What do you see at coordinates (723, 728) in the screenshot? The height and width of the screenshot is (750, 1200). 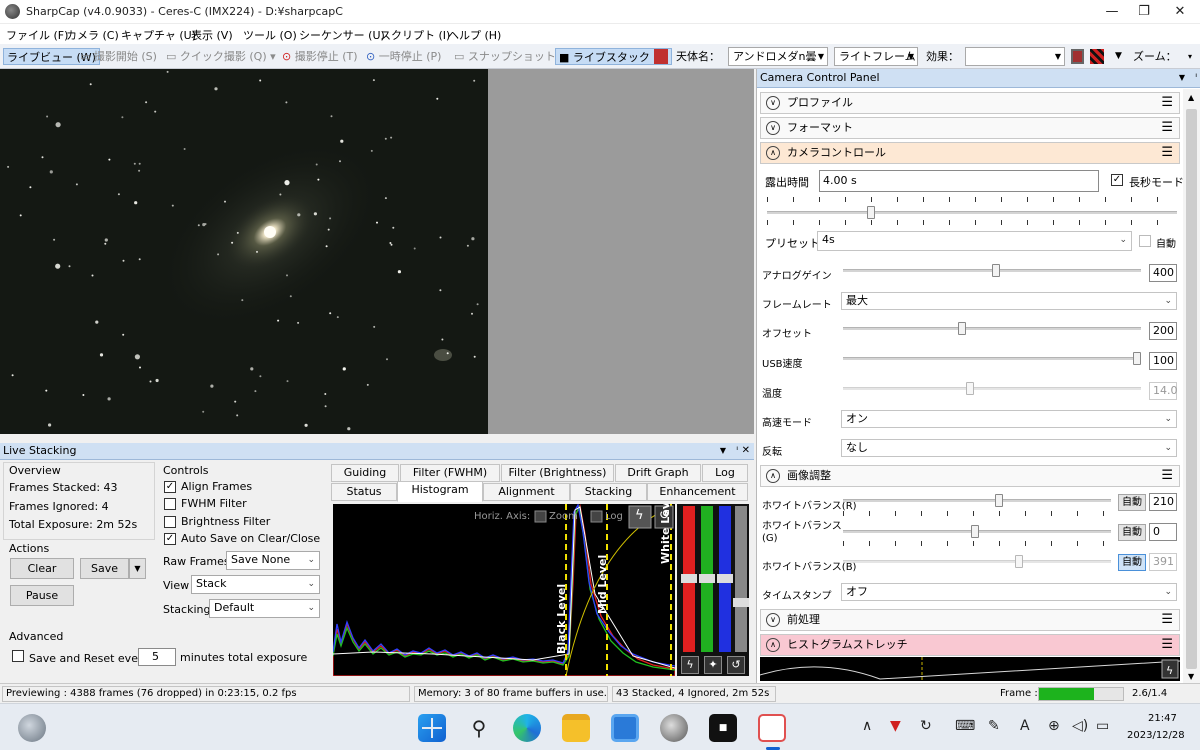 I see `app-icon: ■` at bounding box center [723, 728].